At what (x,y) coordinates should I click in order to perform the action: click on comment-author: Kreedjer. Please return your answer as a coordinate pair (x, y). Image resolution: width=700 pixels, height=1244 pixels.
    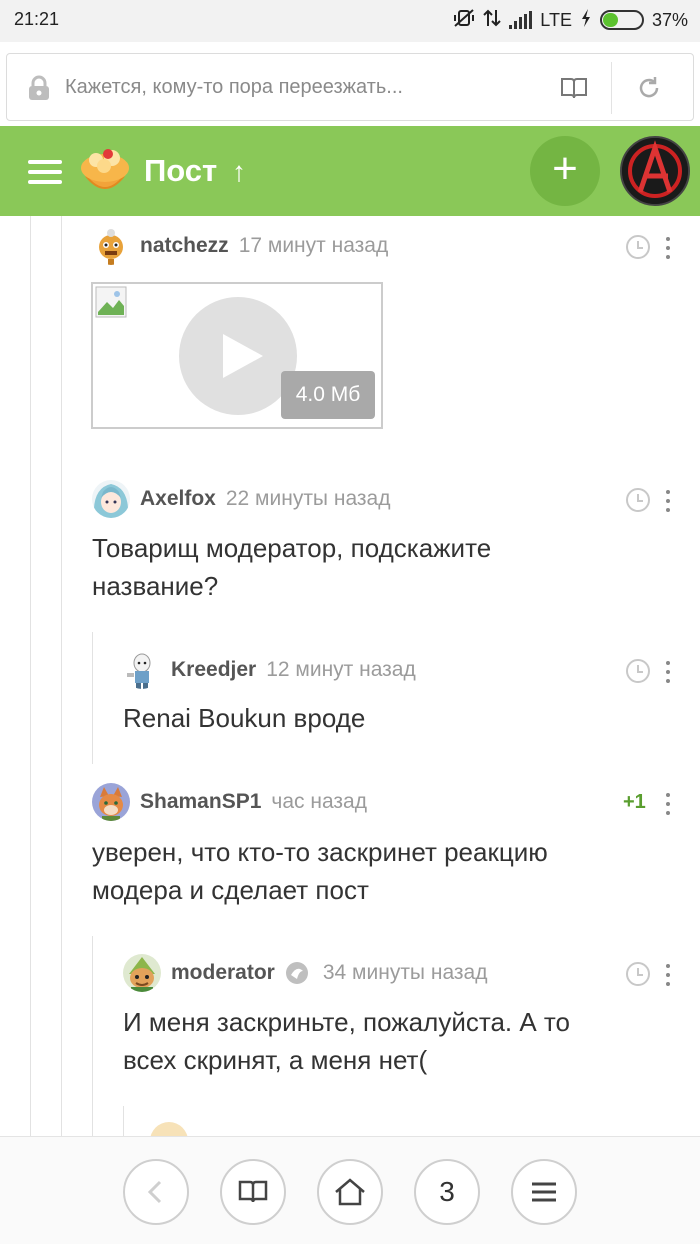
    Looking at the image, I should click on (213, 670).